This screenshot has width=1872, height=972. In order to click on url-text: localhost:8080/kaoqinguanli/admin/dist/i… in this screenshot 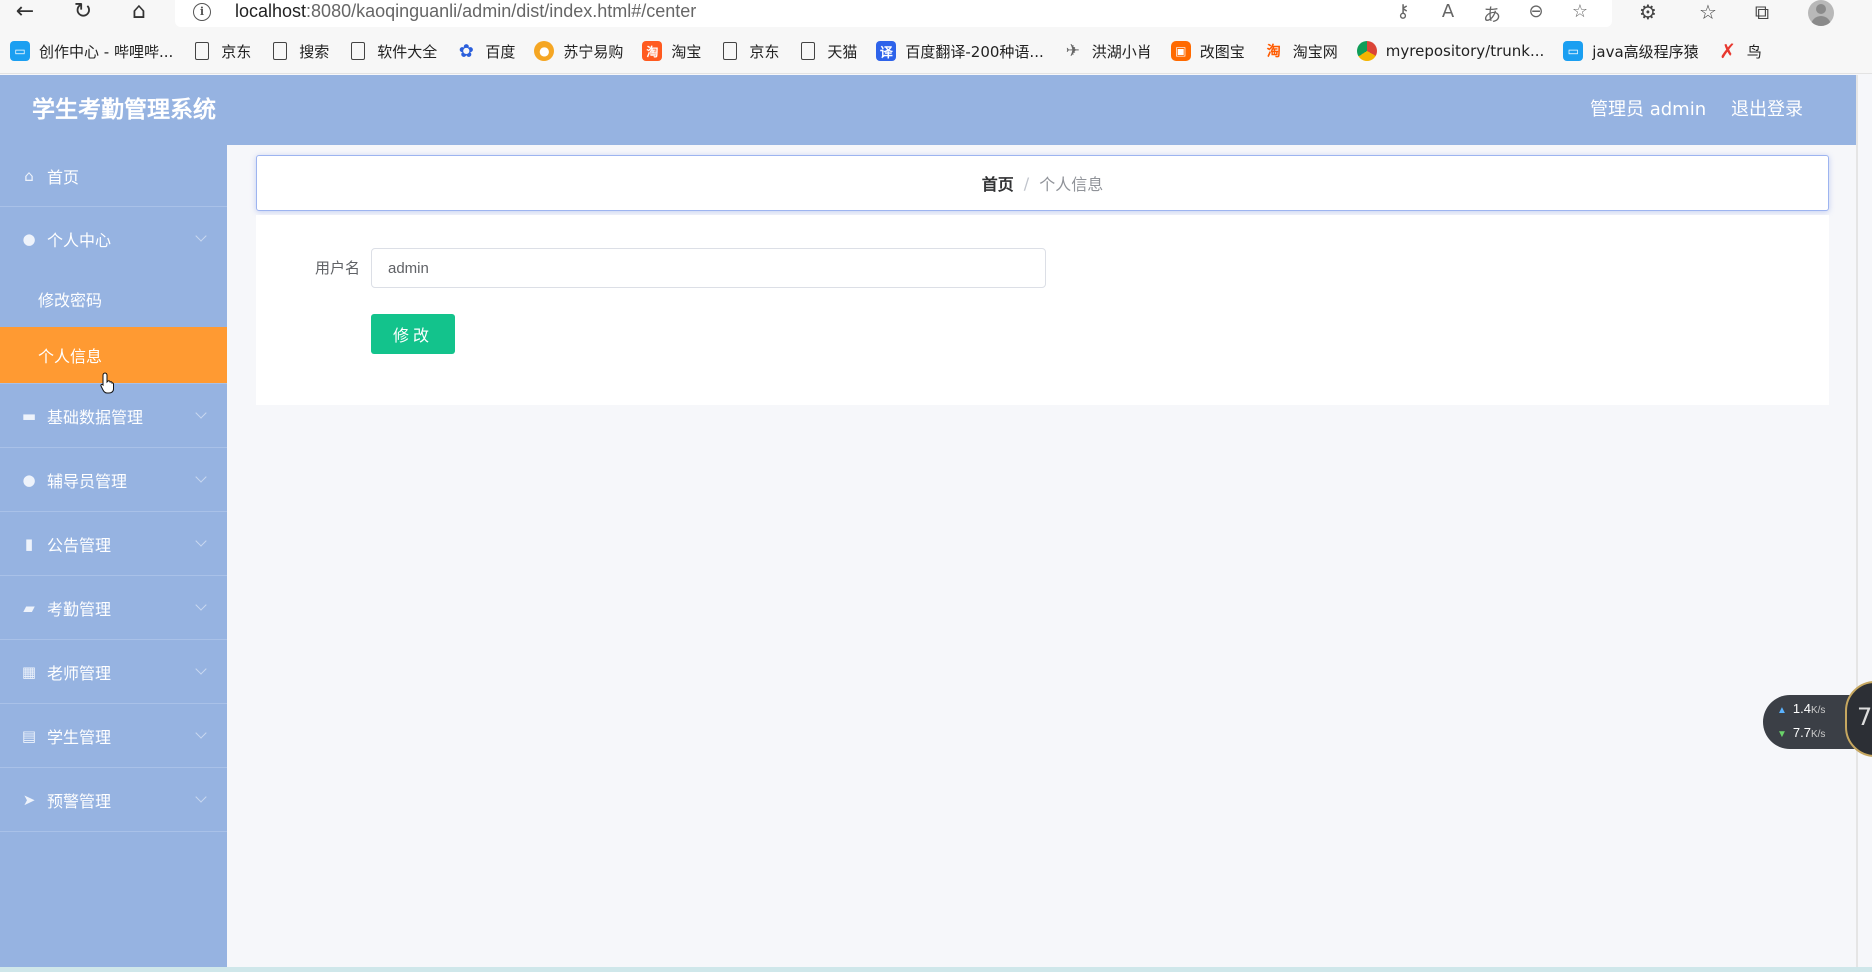, I will do `click(465, 11)`.